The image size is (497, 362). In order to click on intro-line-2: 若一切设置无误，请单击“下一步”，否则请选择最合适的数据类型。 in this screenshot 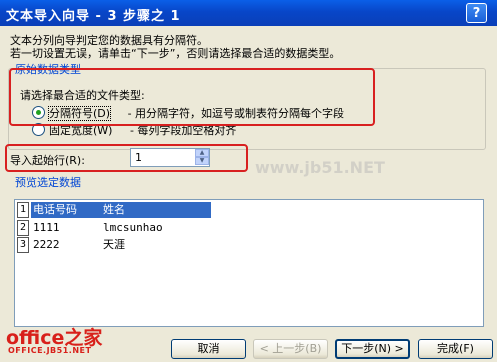, I will do `click(175, 53)`.